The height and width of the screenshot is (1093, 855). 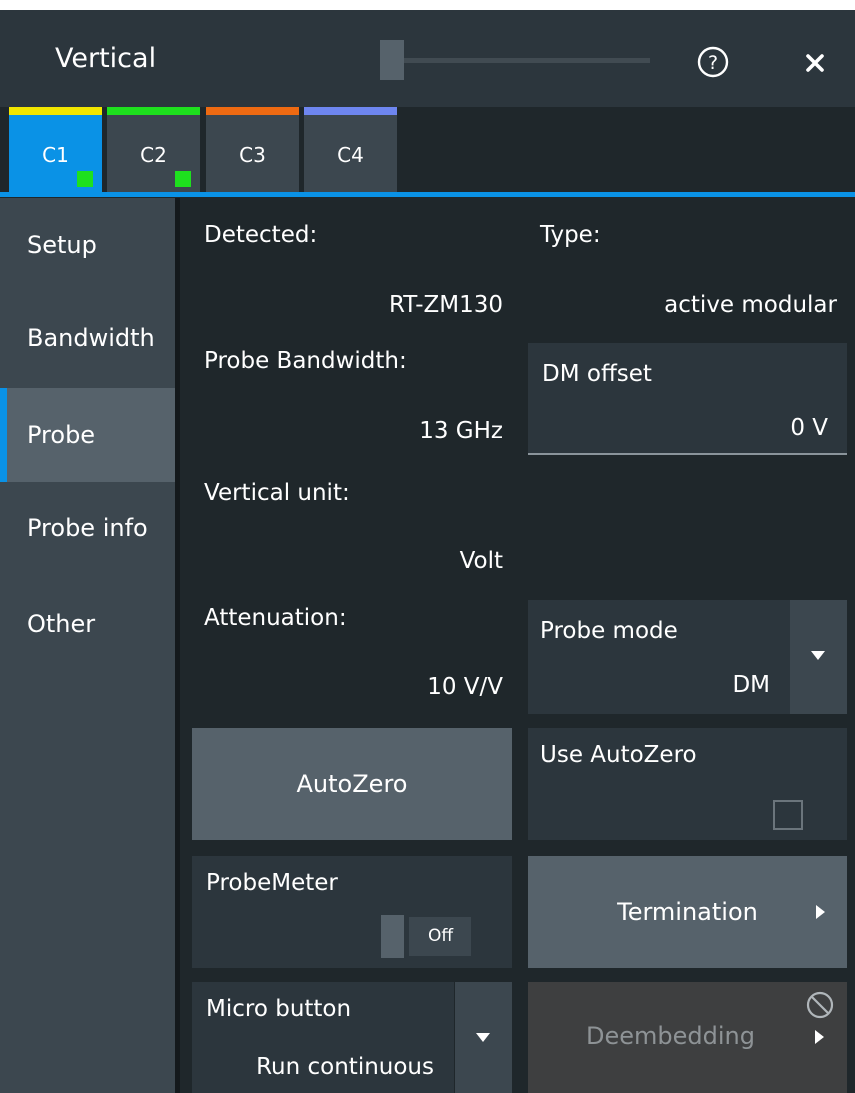 What do you see at coordinates (670, 1036) in the screenshot?
I see `deembedding-button-label: Deembedding` at bounding box center [670, 1036].